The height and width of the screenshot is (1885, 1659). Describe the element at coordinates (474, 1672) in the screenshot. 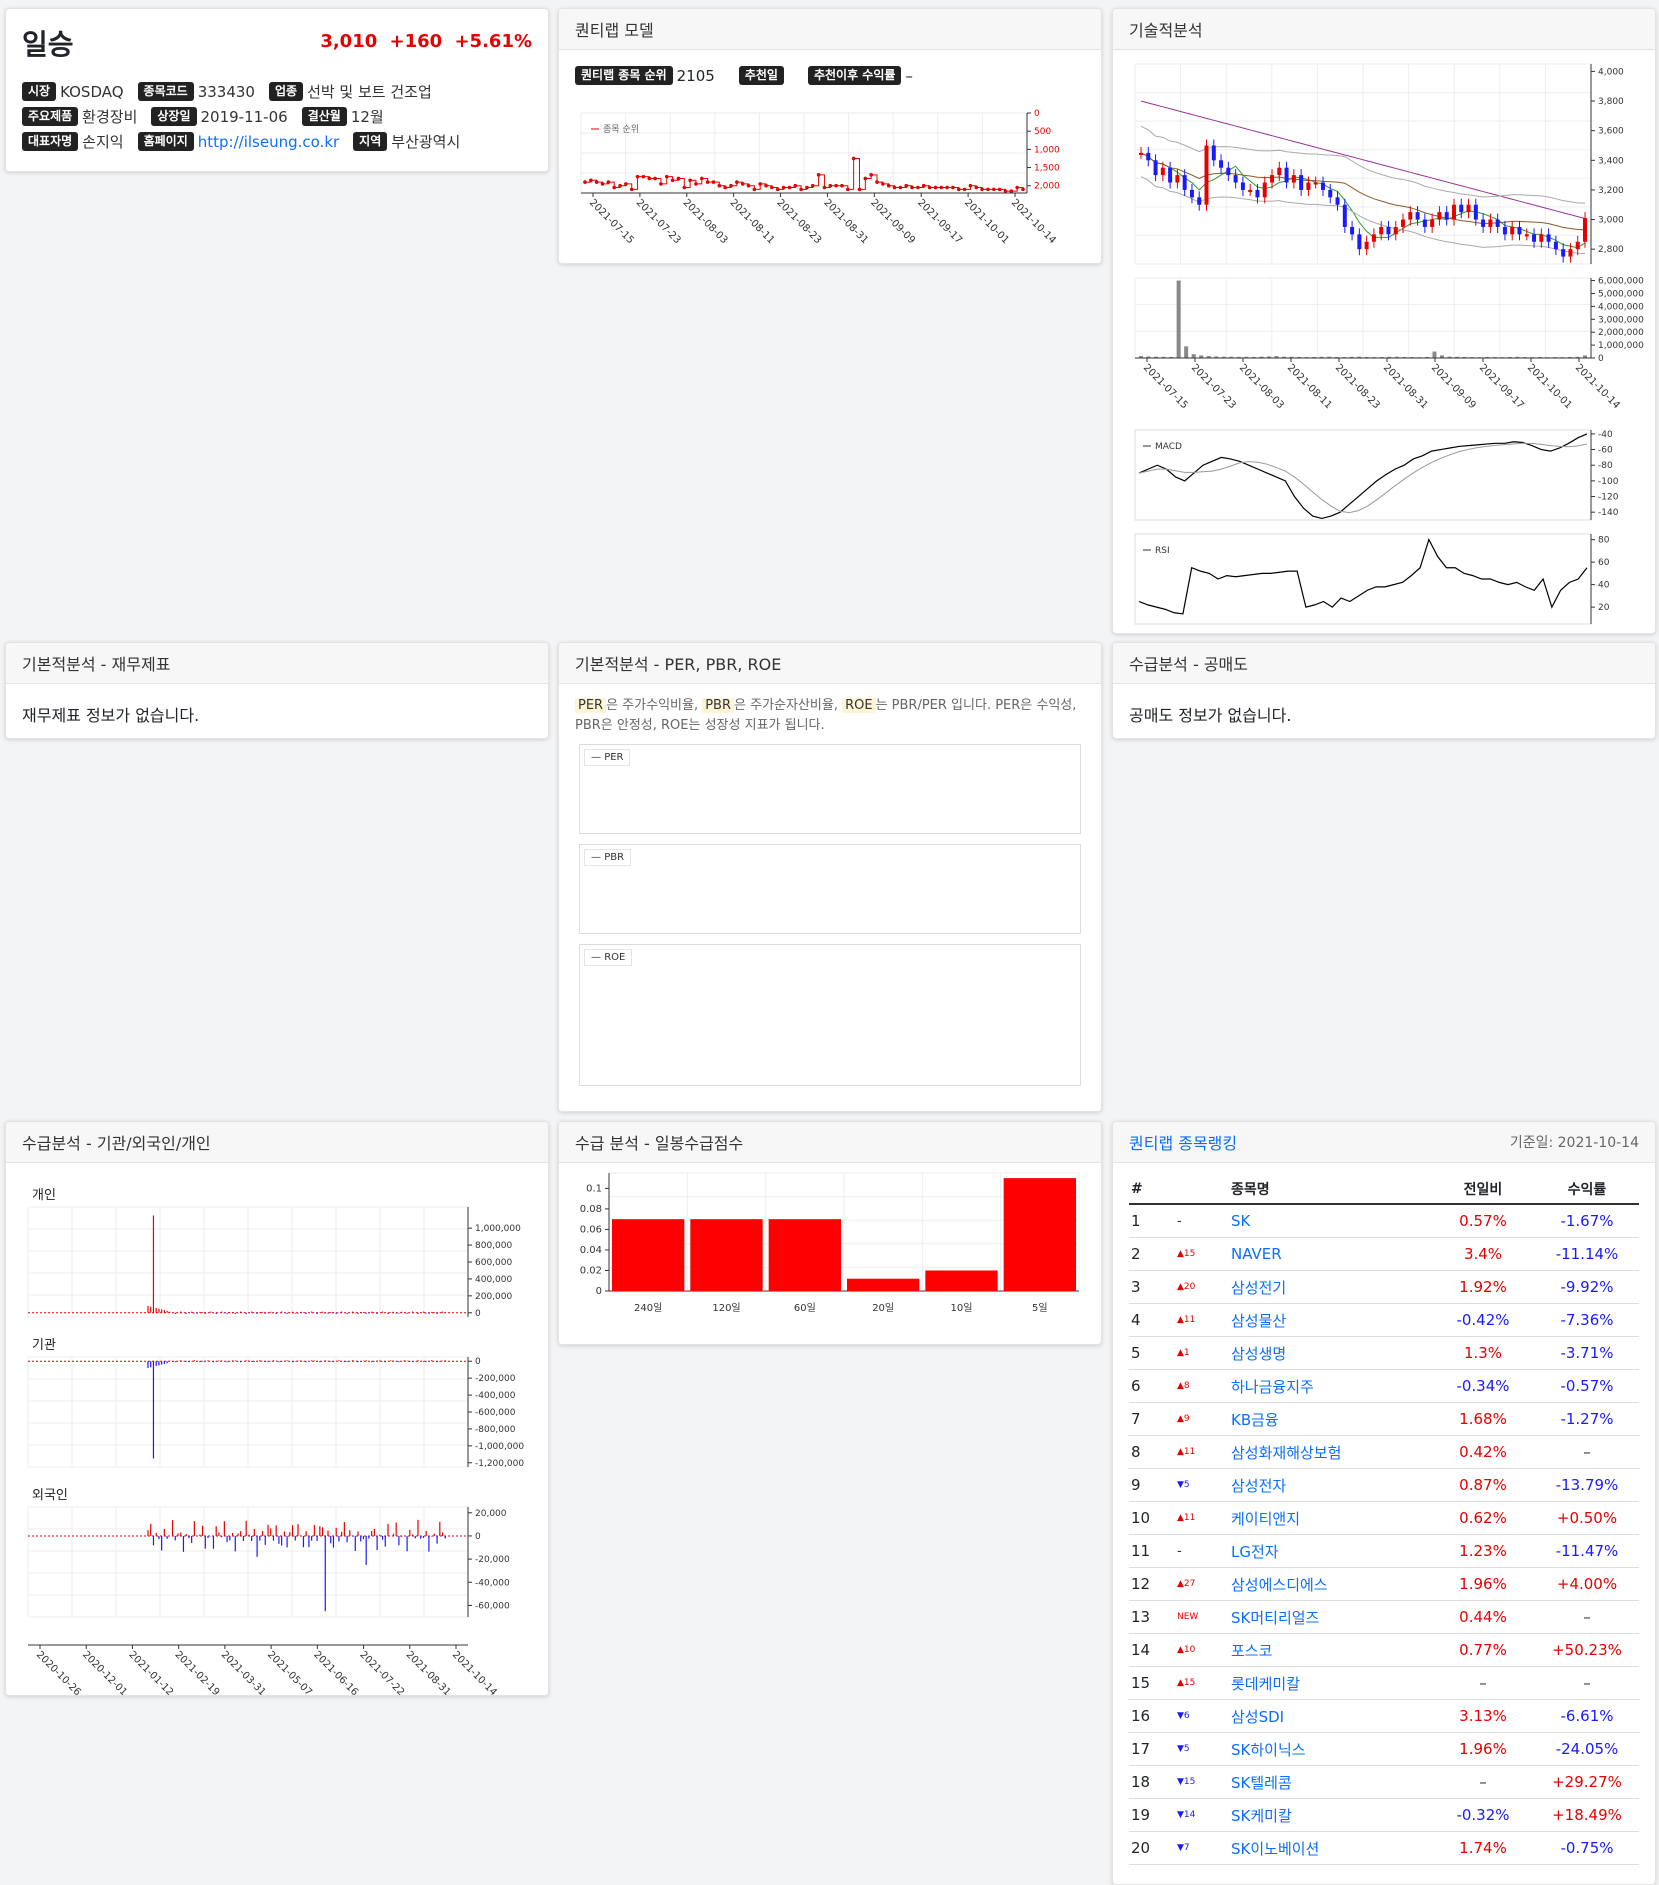

I see `x-tick-label: 2021-10-14` at that location.